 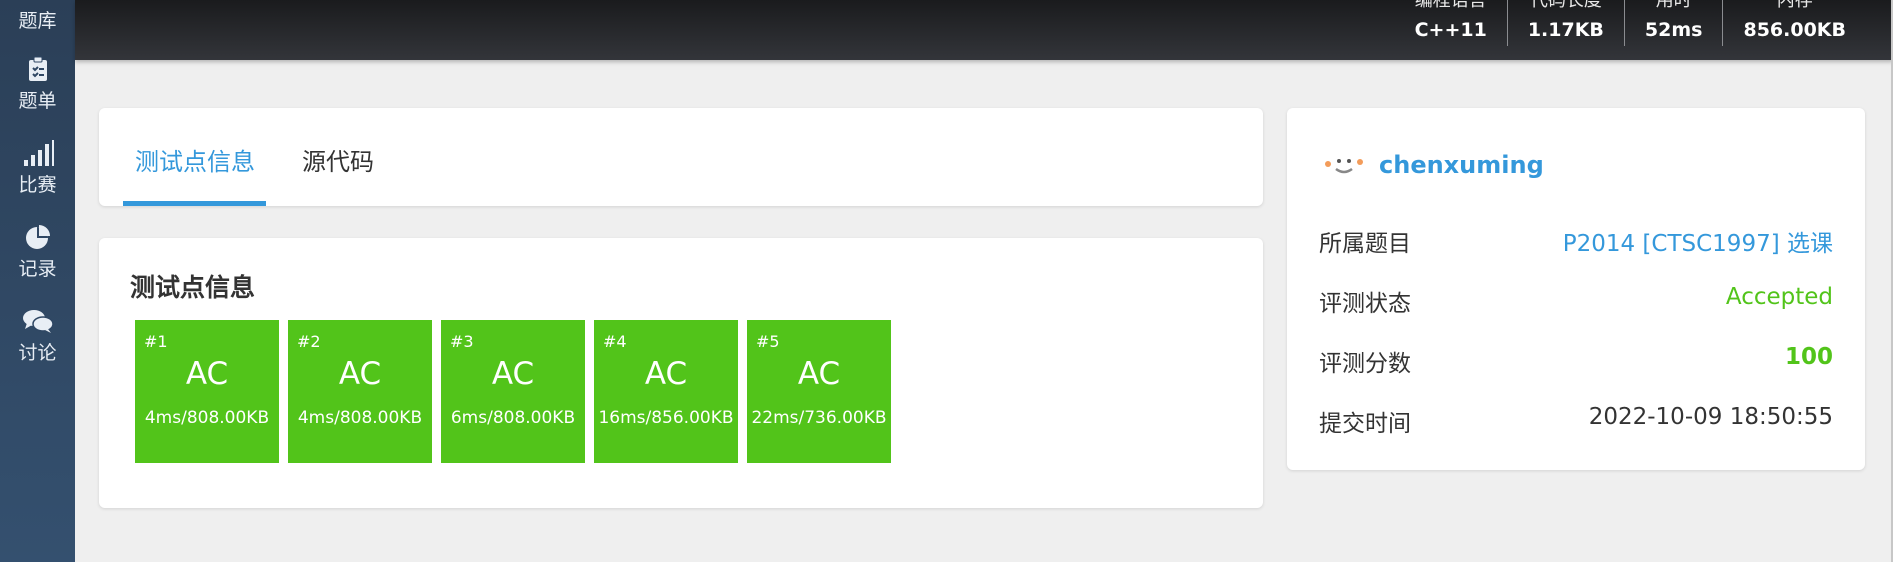 I want to click on test-case-id: #5, so click(x=768, y=341).